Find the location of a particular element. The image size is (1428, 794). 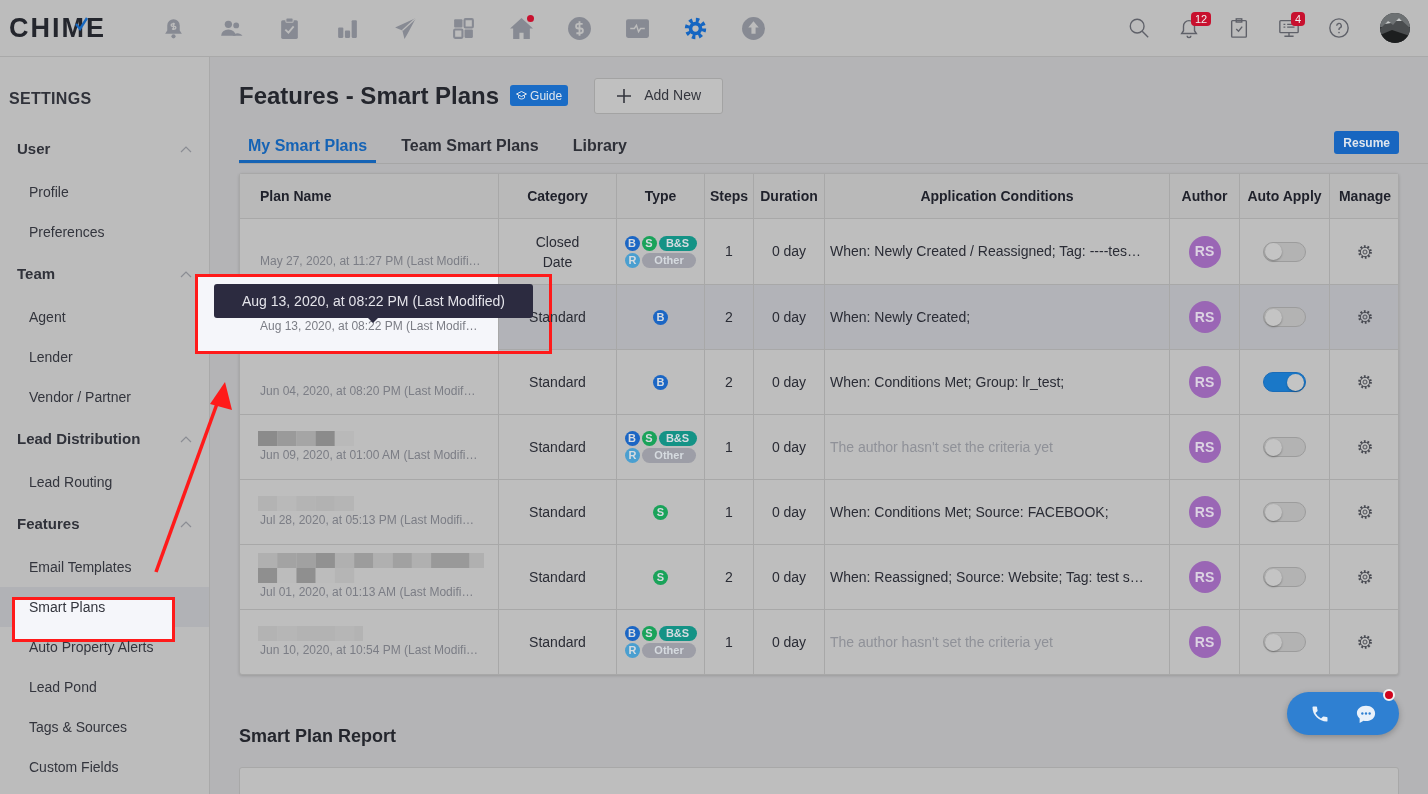

sidebar-item: Email Templates is located at coordinates (80, 567).